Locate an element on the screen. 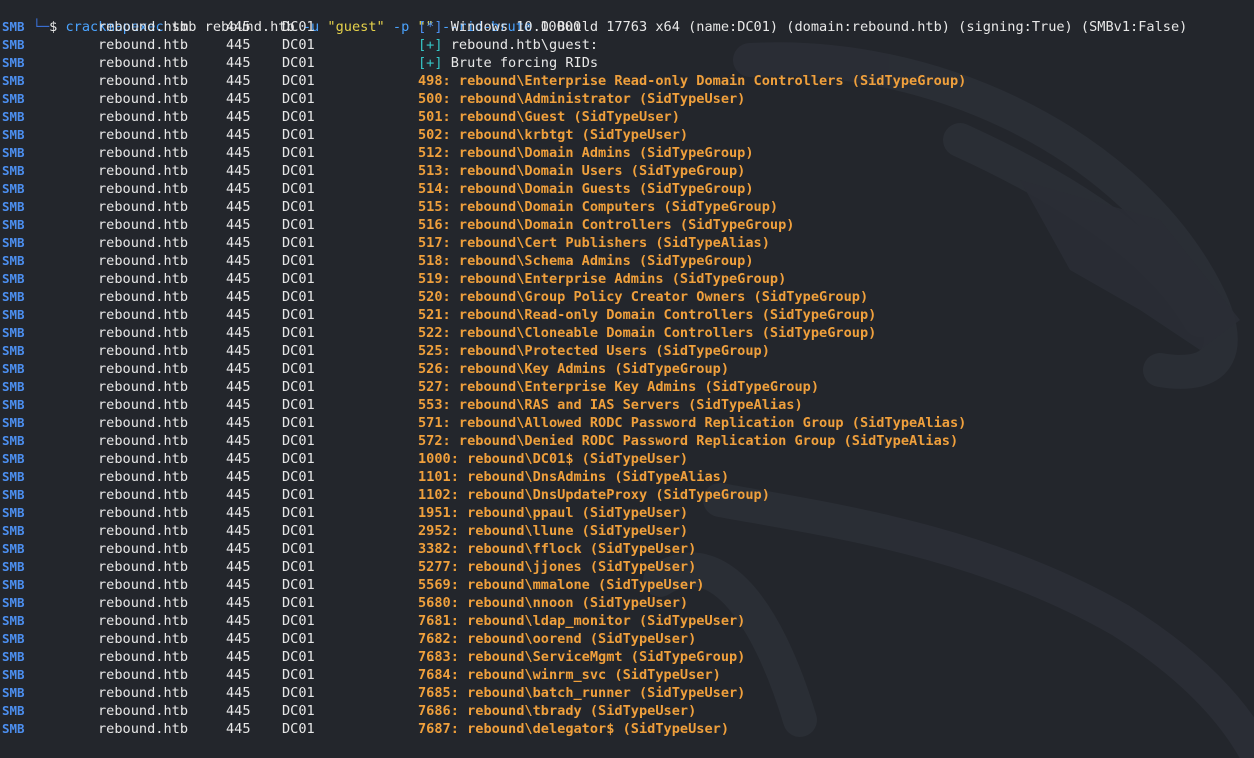 This screenshot has height=758, width=1254. rid-entry: 501: rebound\Guest (SidTypeUser) is located at coordinates (549, 117).